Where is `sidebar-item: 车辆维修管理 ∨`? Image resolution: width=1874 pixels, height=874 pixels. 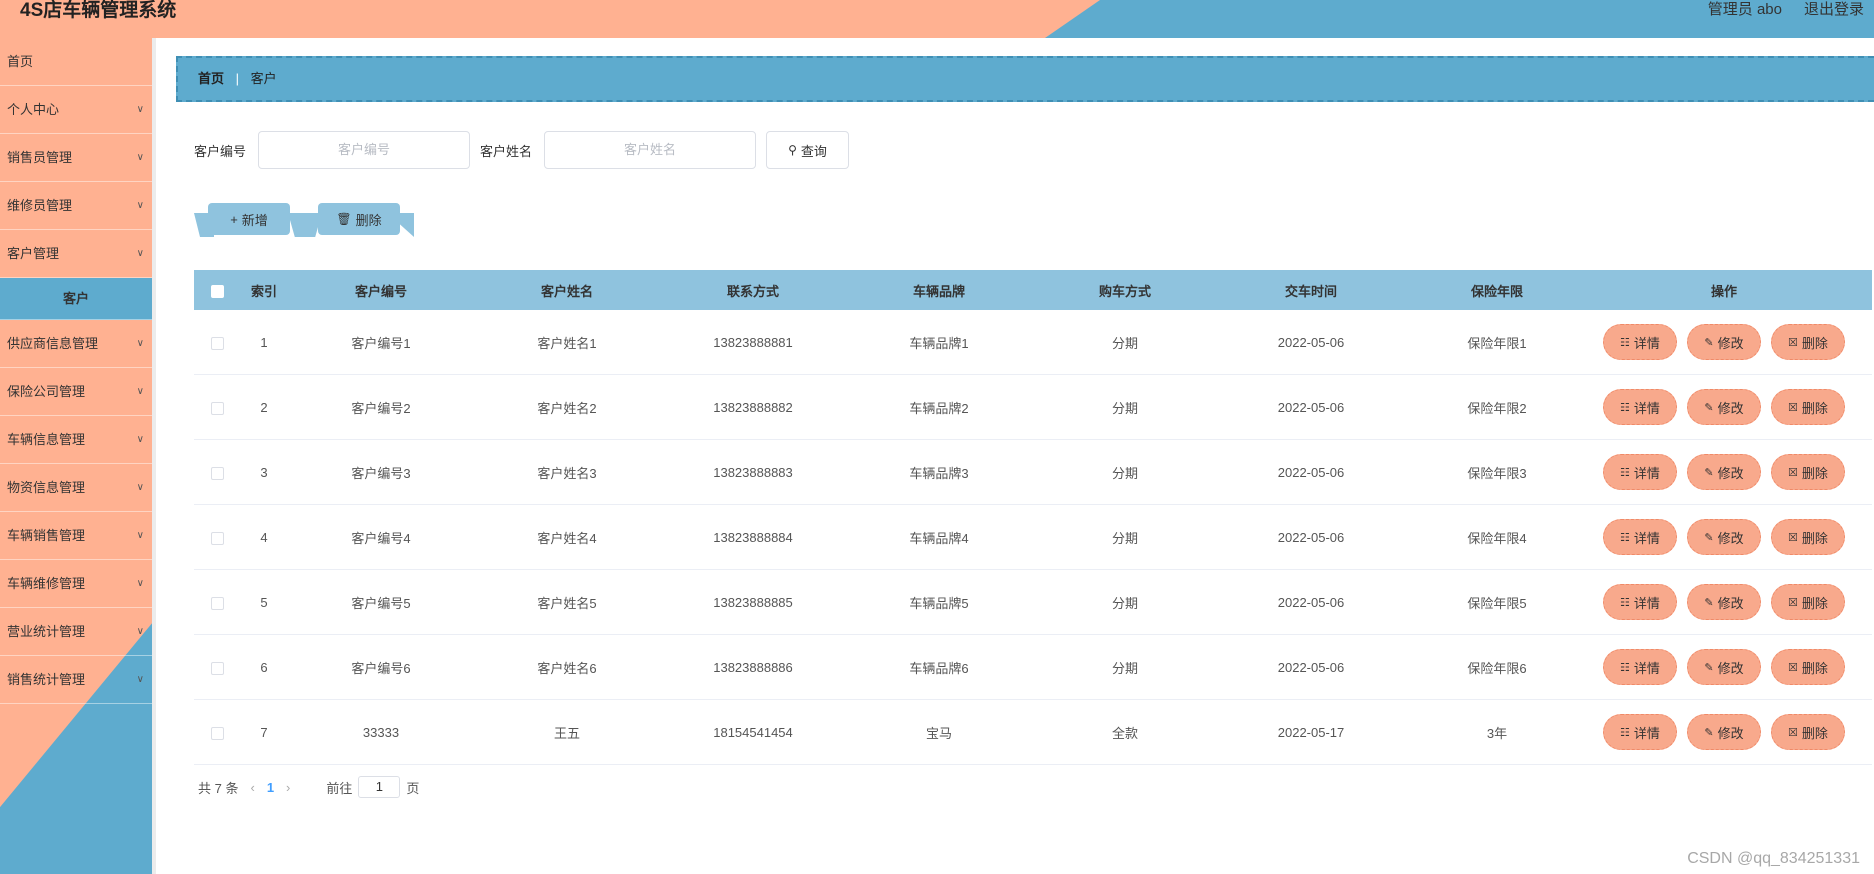 sidebar-item: 车辆维修管理 ∨ is located at coordinates (76, 584).